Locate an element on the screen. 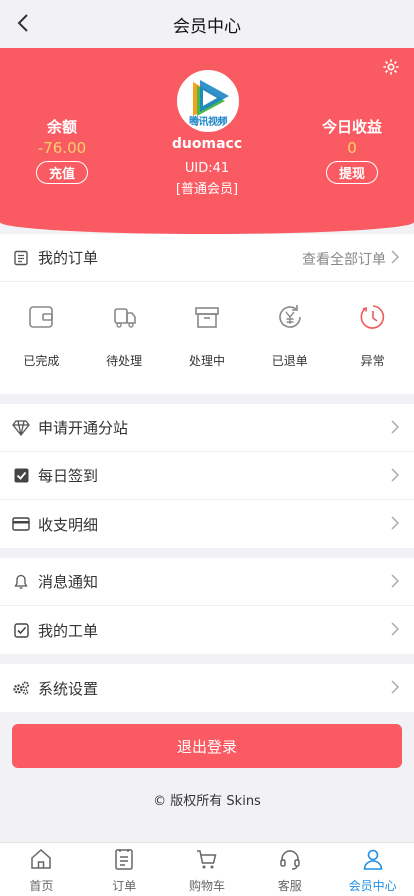 The image size is (414, 896). user-icon is located at coordinates (372, 859).